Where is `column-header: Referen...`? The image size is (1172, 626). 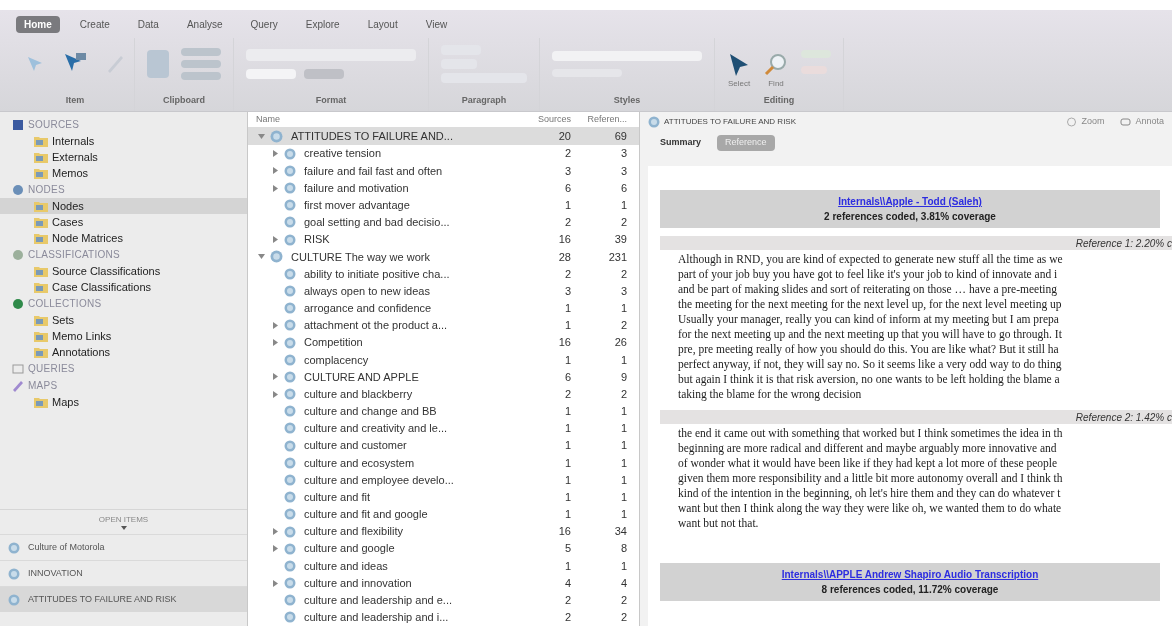 column-header: Referen... is located at coordinates (599, 119).